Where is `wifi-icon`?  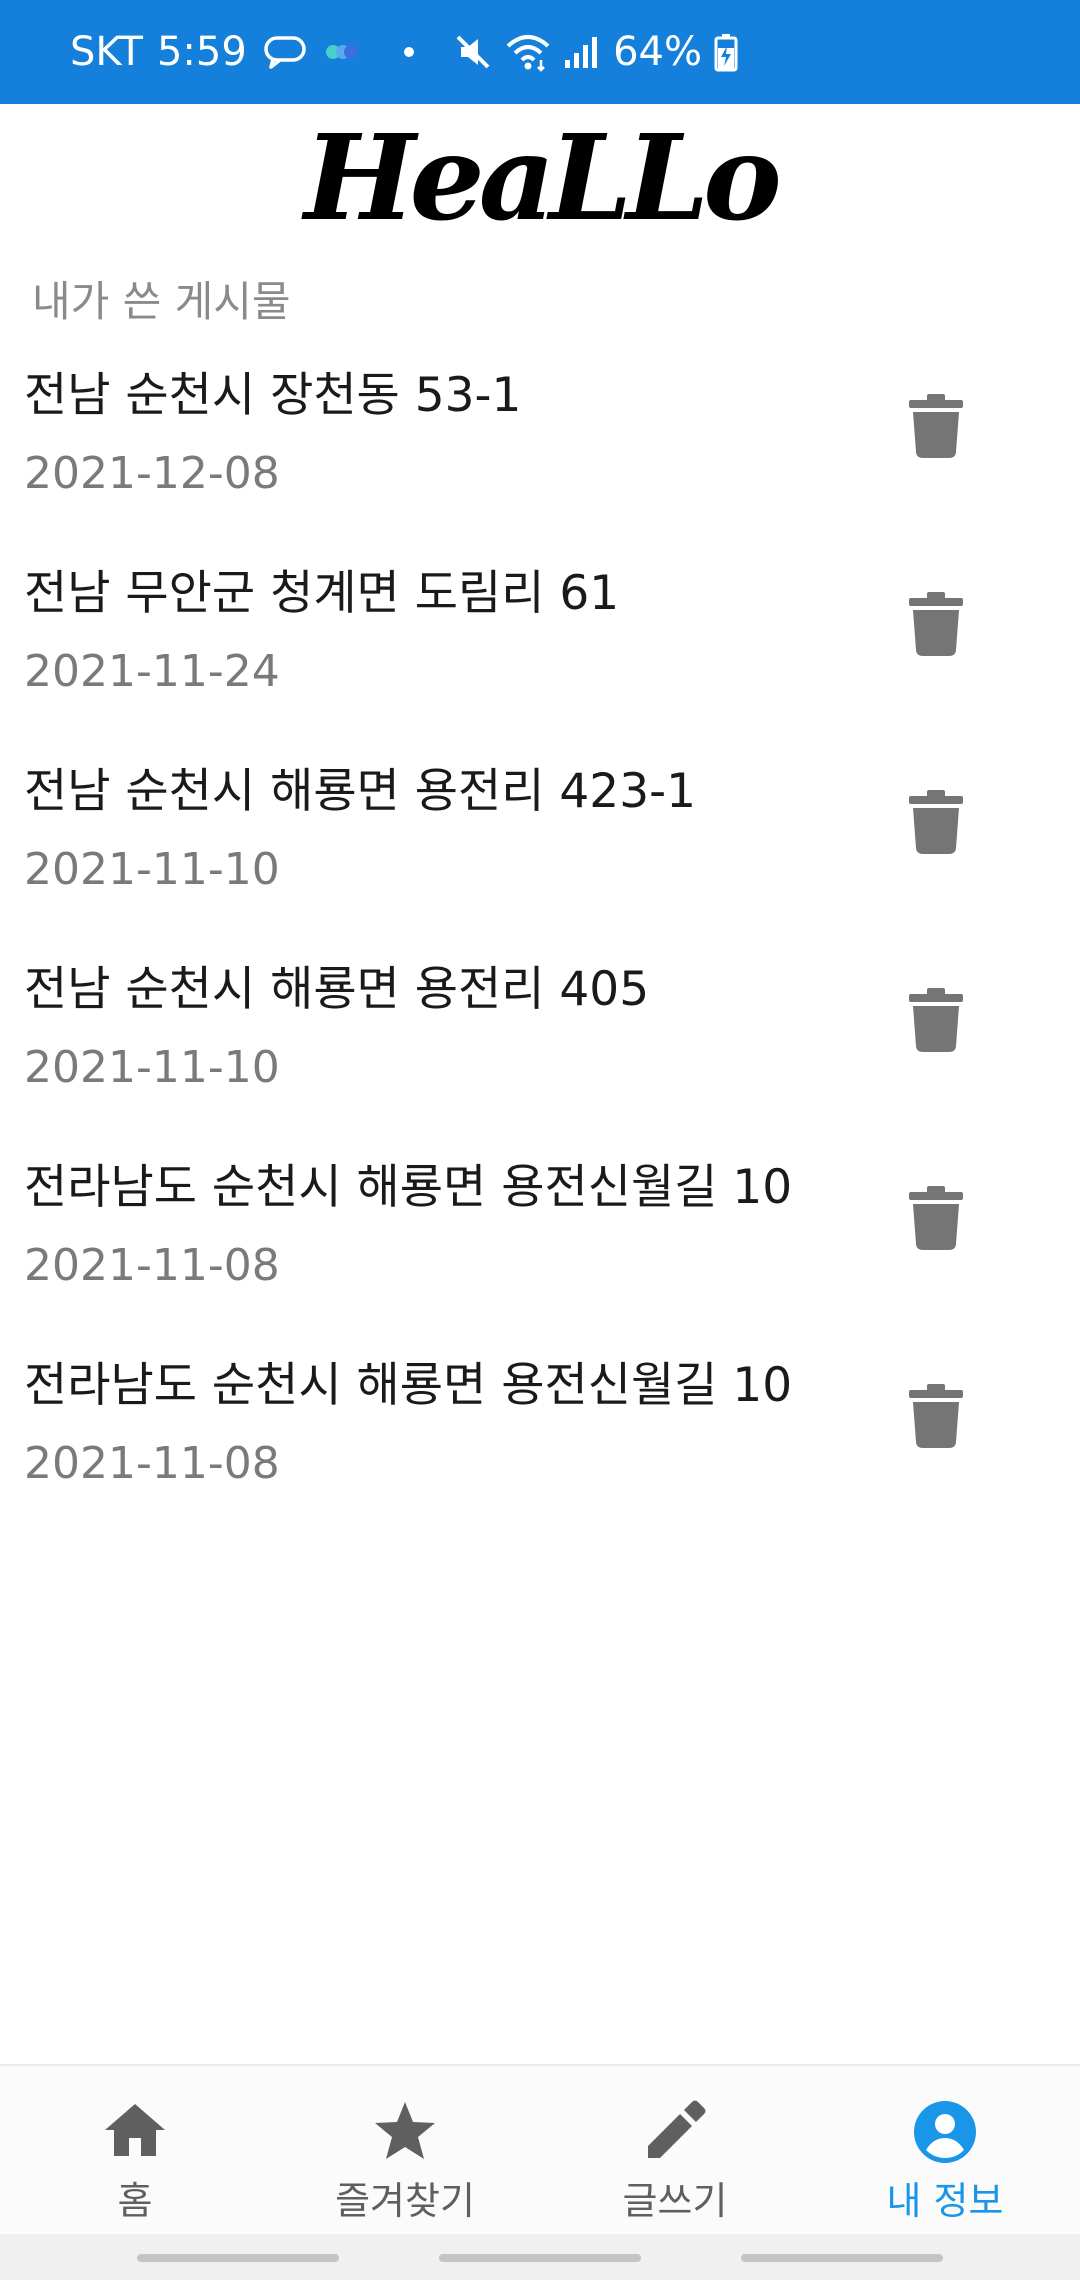 wifi-icon is located at coordinates (528, 52).